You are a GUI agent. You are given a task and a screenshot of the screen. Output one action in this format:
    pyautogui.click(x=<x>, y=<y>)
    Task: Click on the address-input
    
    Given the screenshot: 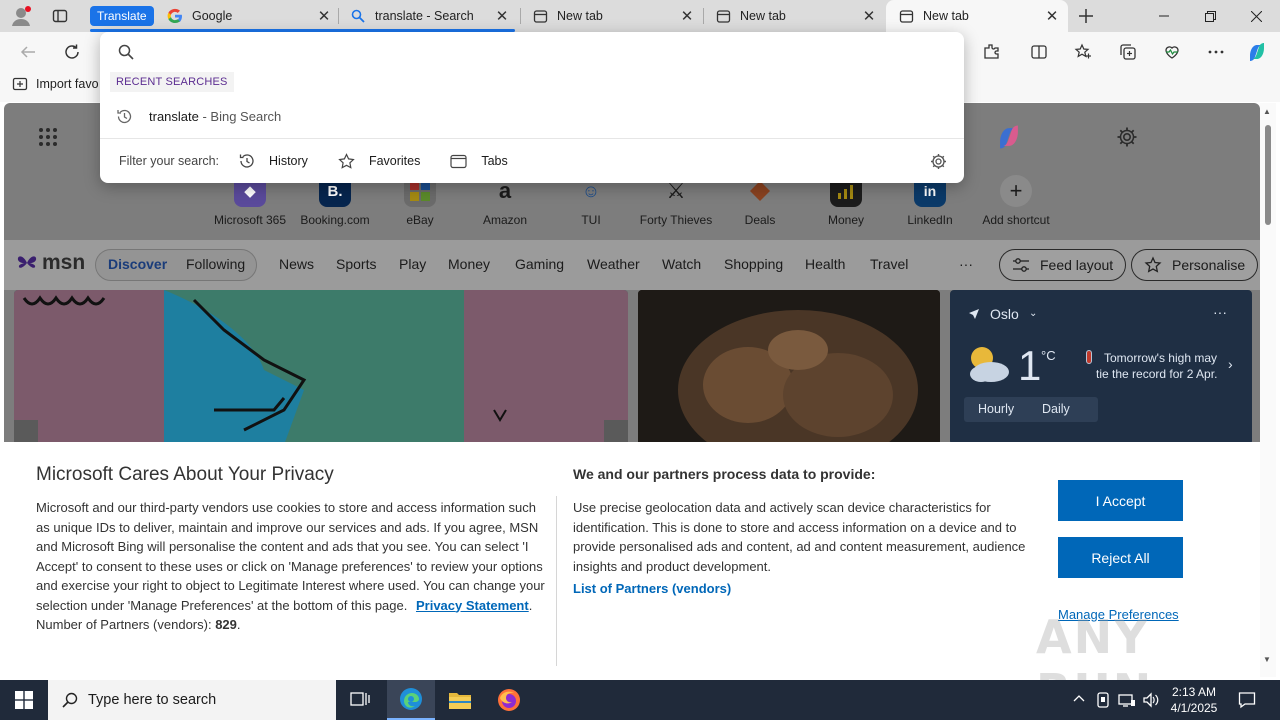 What is the action you would take?
    pyautogui.click(x=544, y=52)
    